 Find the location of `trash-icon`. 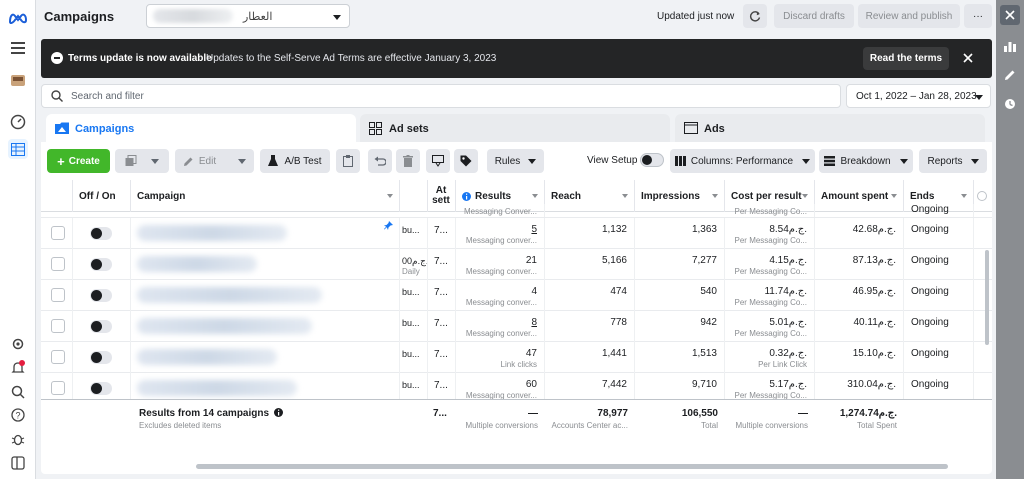

trash-icon is located at coordinates (408, 161).